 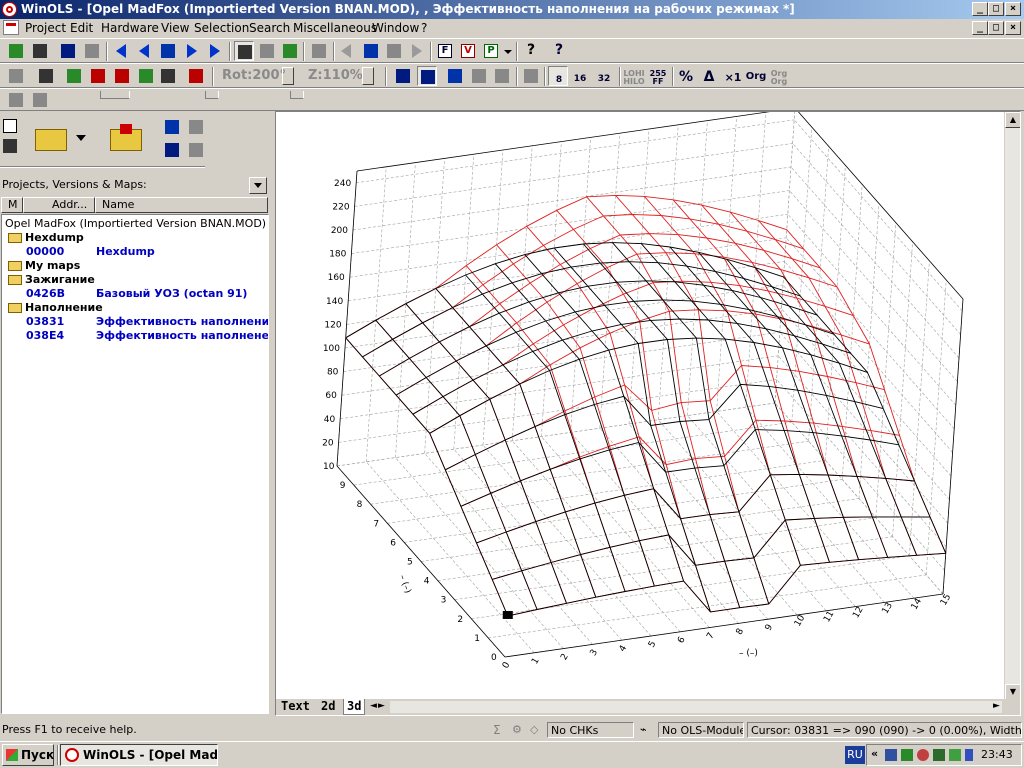 I want to click on chip-delete-icon, so click(x=122, y=76).